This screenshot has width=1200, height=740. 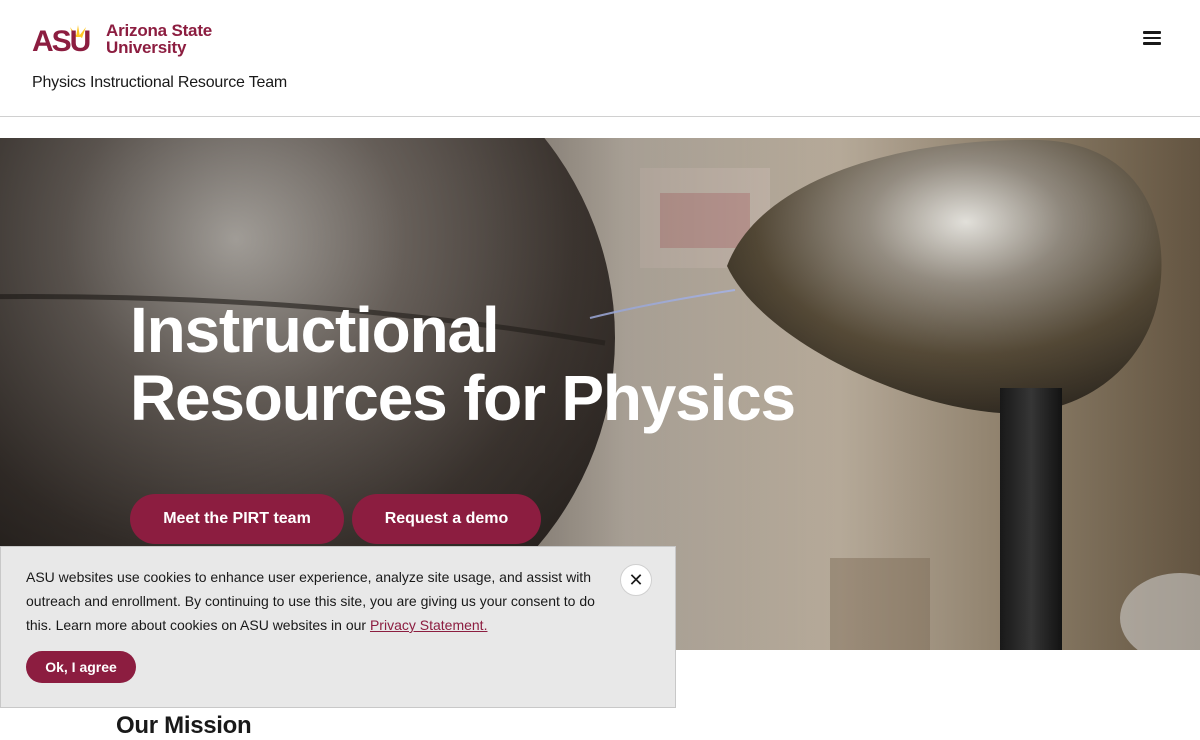 What do you see at coordinates (146, 47) in the screenshot?
I see `logo-line-2: University` at bounding box center [146, 47].